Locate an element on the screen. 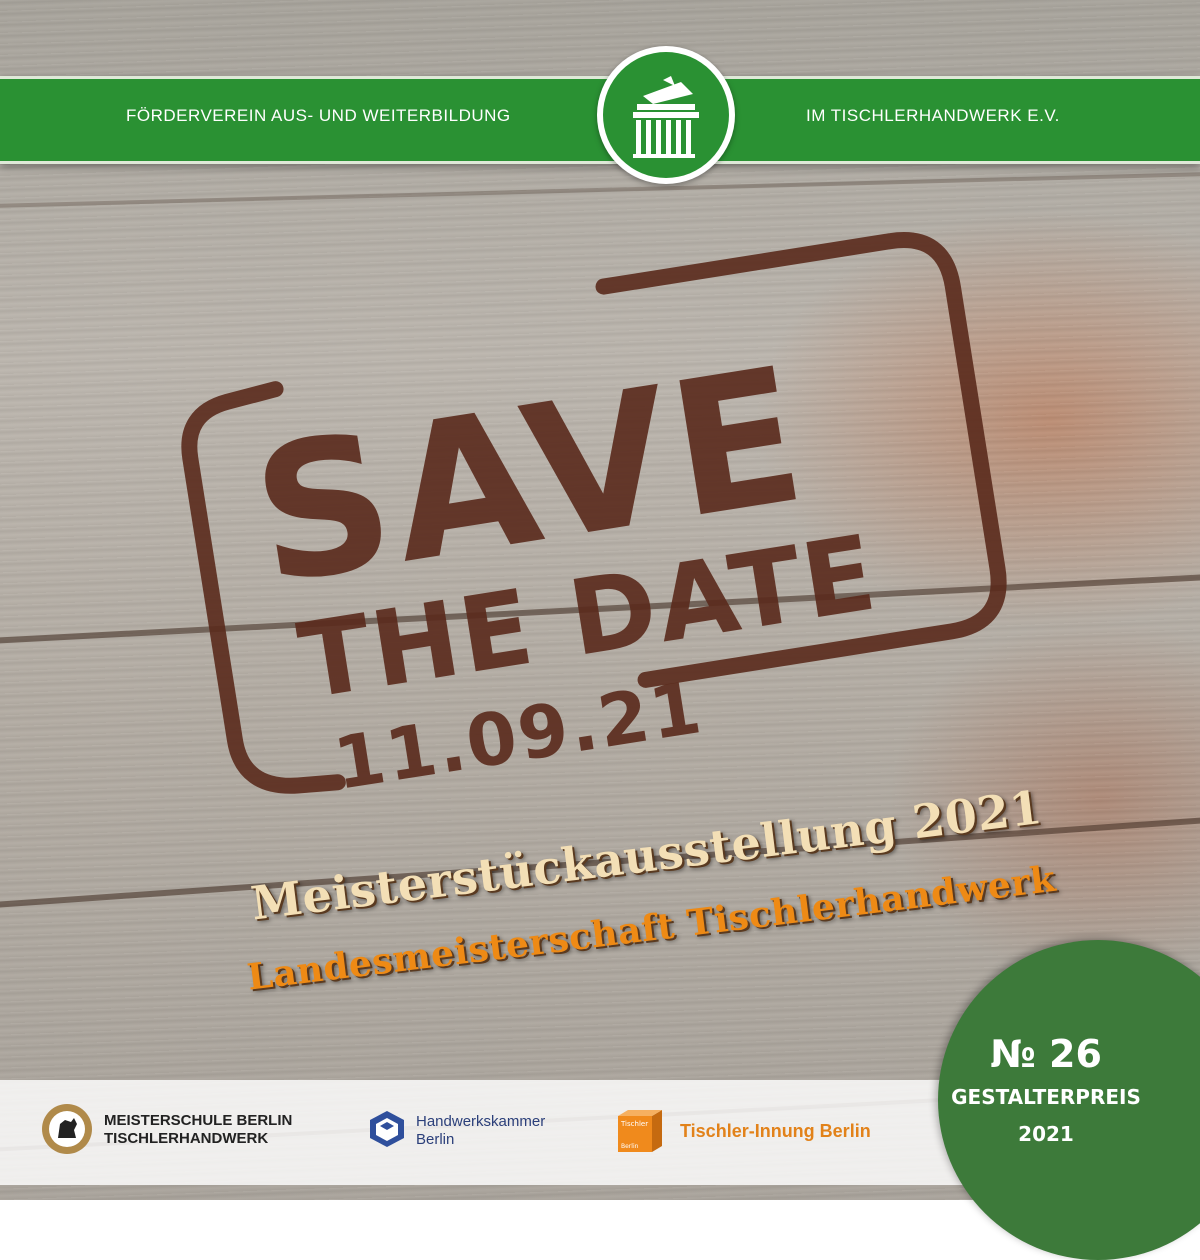 This screenshot has height=1260, width=1200. sponsor-hwk: Handwerkskammer Berlin is located at coordinates (480, 1131).